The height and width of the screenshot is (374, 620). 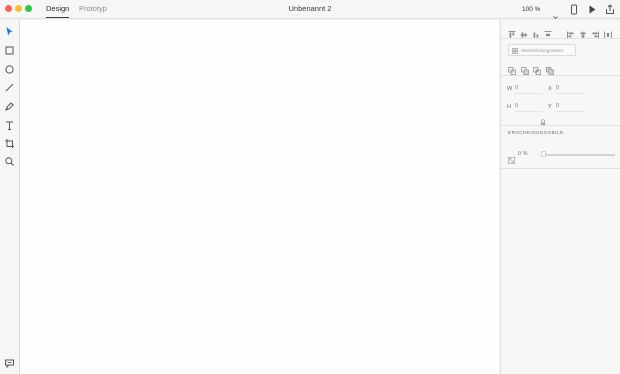 What do you see at coordinates (93, 9) in the screenshot?
I see `tab-prototype: Prototyp` at bounding box center [93, 9].